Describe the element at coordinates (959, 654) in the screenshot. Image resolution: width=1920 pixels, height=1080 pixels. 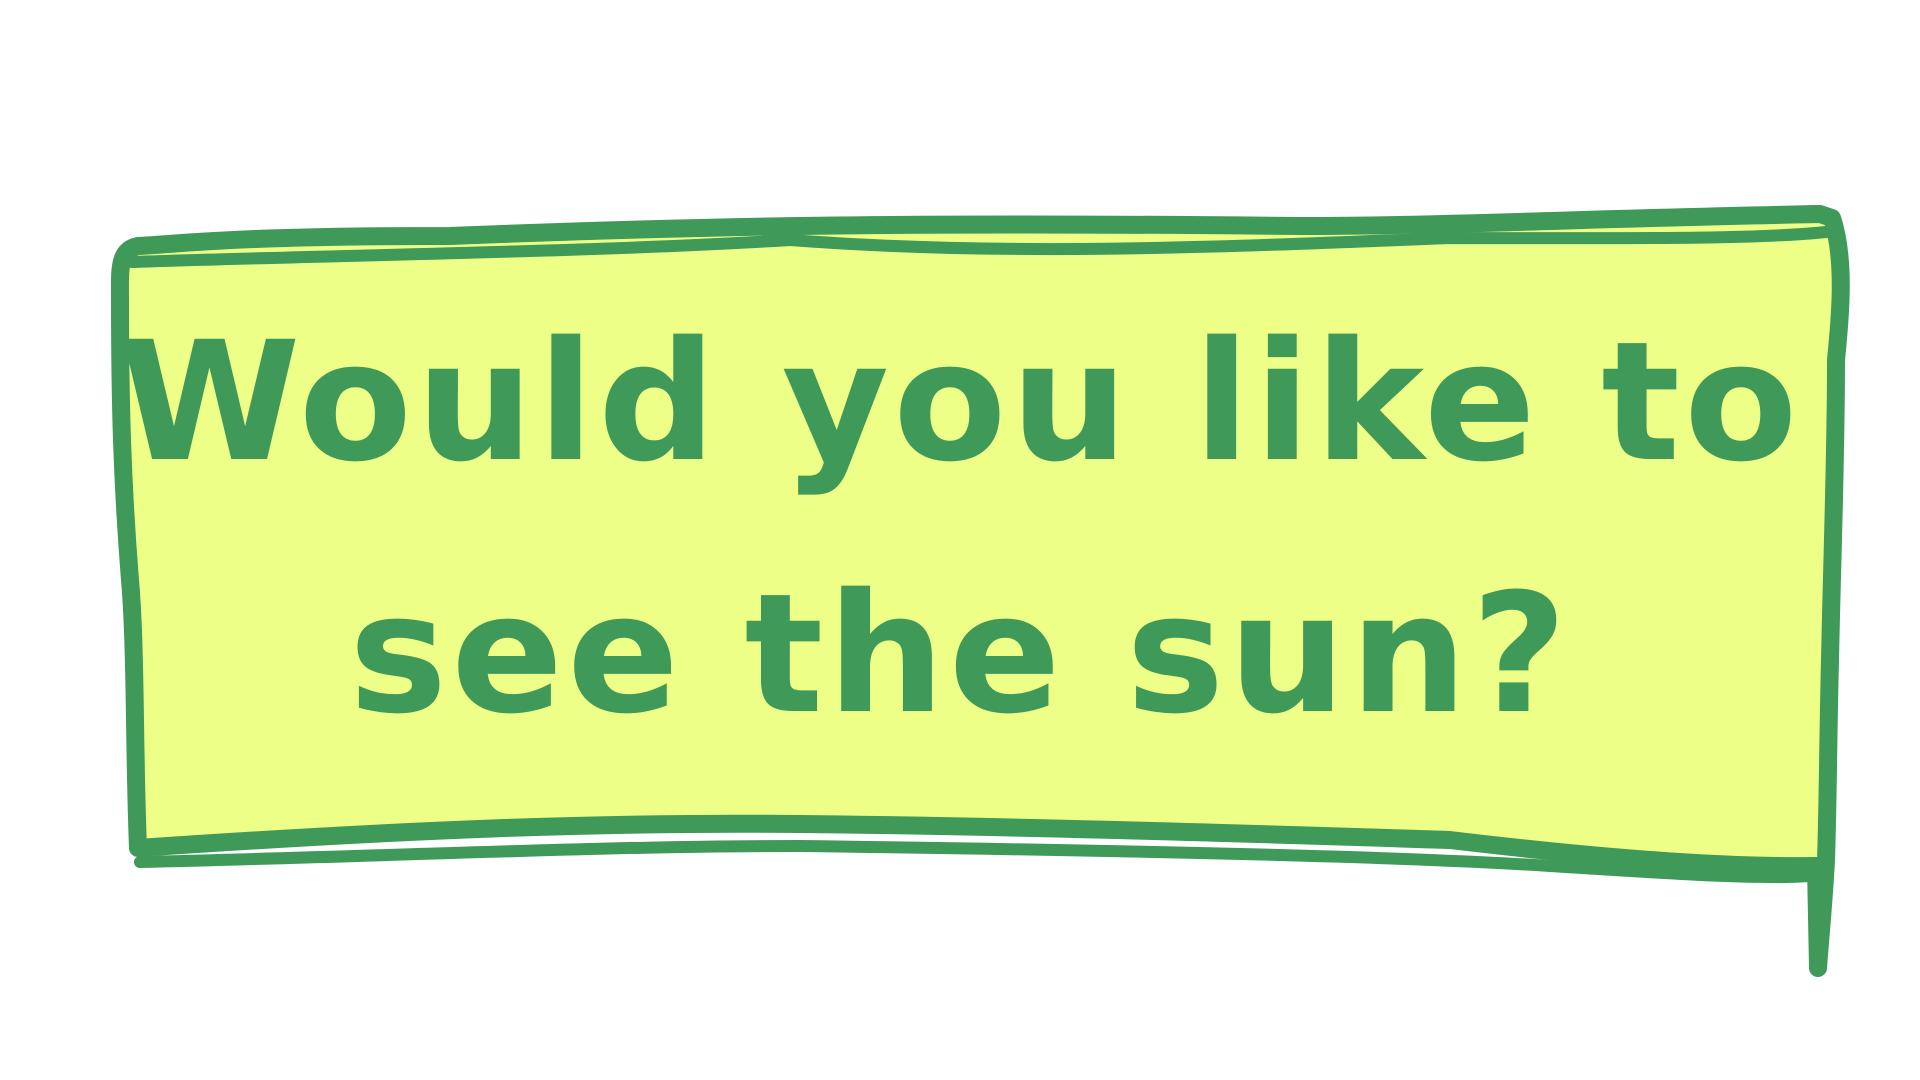
I see `message-line-2: see the sun?` at that location.